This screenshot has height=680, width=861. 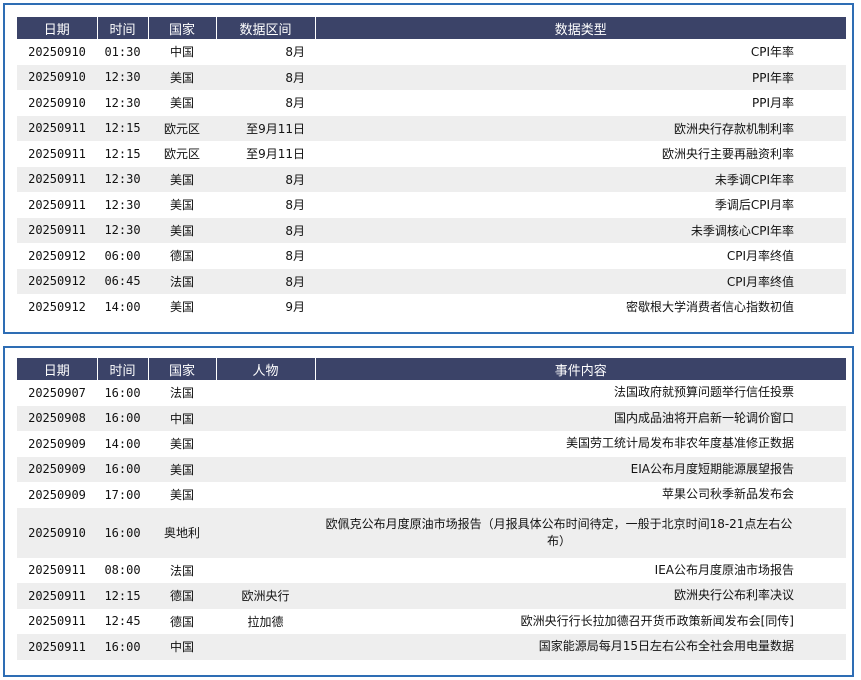 I want to click on table-row: 20250908 16:00 中国 国内成品油将开启新一轮调价窗口, so click(x=431, y=418).